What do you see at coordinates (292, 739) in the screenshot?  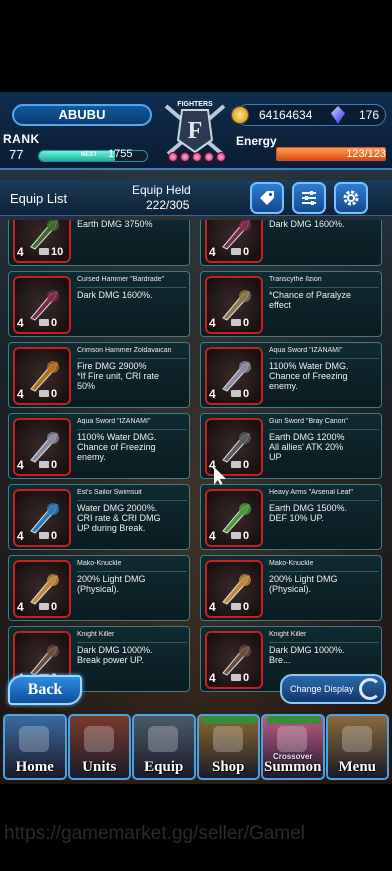 I see `summon-icon` at bounding box center [292, 739].